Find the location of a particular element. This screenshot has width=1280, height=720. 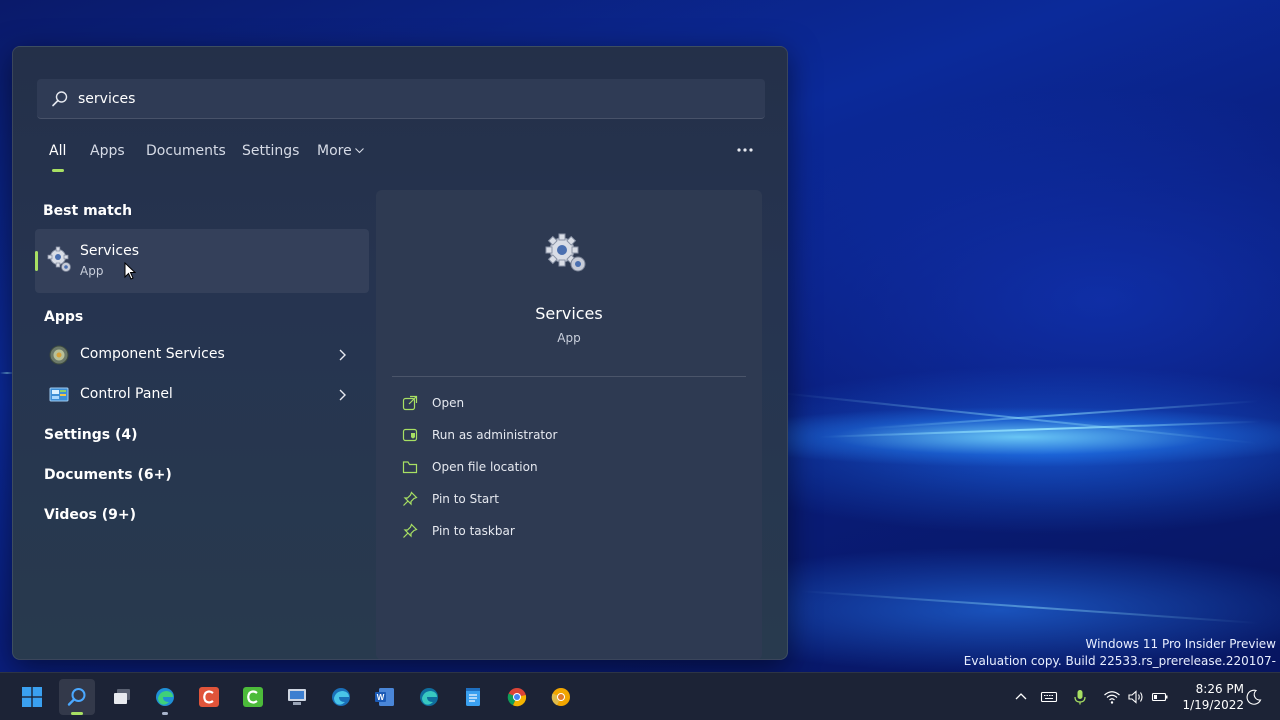

taskbar-notepad is located at coordinates (473, 697).